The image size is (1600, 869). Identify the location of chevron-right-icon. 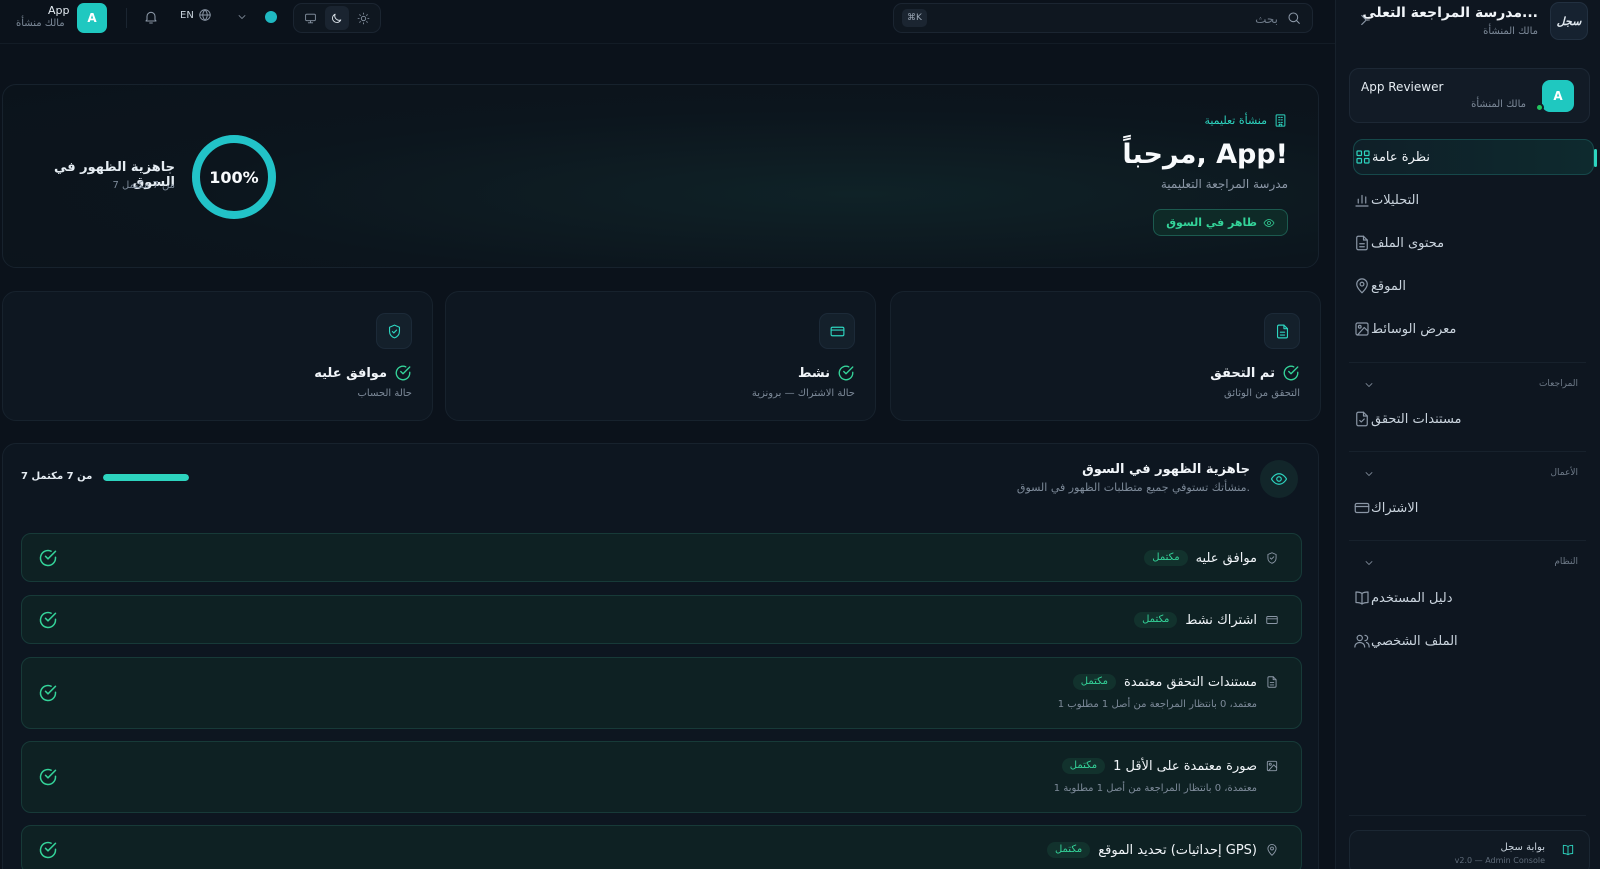
(1364, 20).